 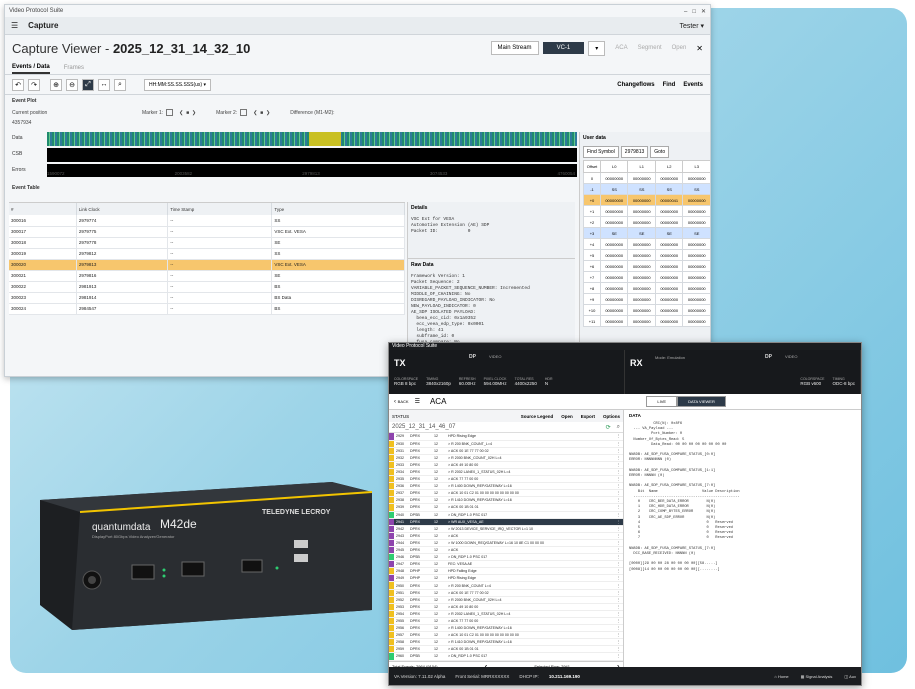 What do you see at coordinates (506, 536) in the screenshot?
I see `list-item: 2943 DPRX 12 > ACK ⋮` at bounding box center [506, 536].